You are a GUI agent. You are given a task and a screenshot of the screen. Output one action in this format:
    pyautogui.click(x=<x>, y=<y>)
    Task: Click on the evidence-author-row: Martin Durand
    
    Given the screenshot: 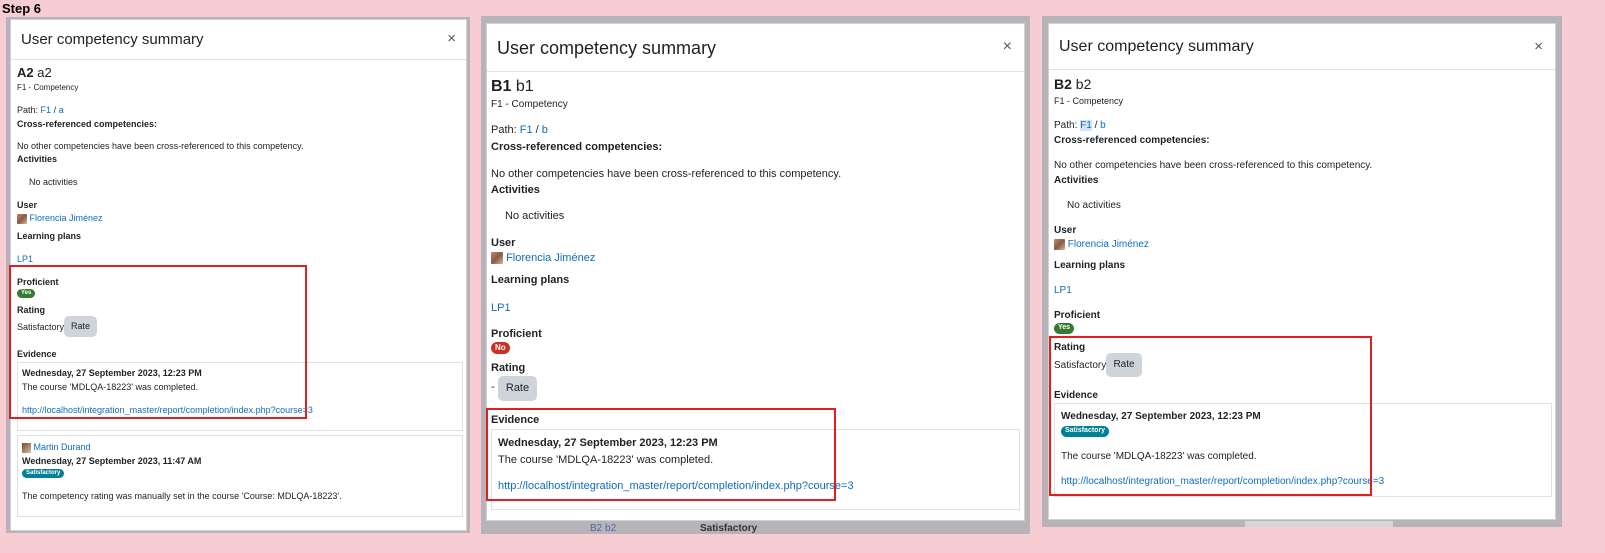 What is the action you would take?
    pyautogui.click(x=56, y=447)
    